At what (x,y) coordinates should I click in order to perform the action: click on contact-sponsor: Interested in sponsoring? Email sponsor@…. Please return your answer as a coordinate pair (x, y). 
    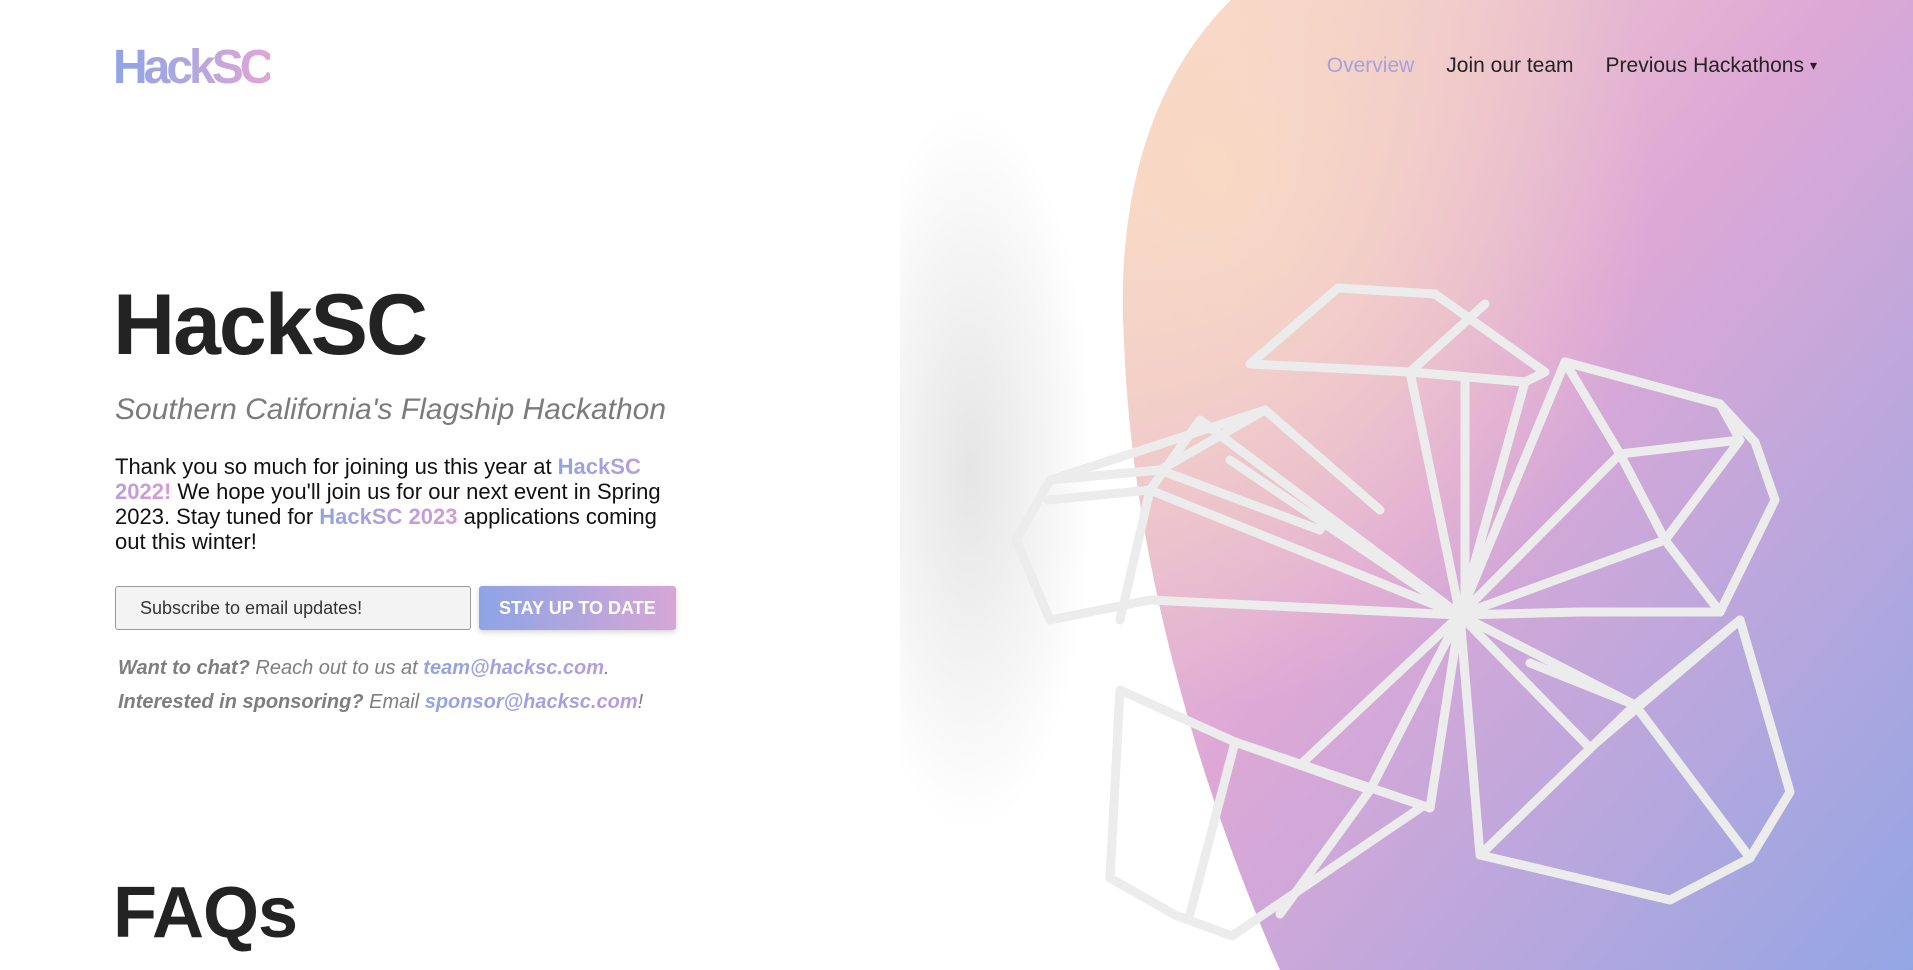
    Looking at the image, I should click on (380, 702).